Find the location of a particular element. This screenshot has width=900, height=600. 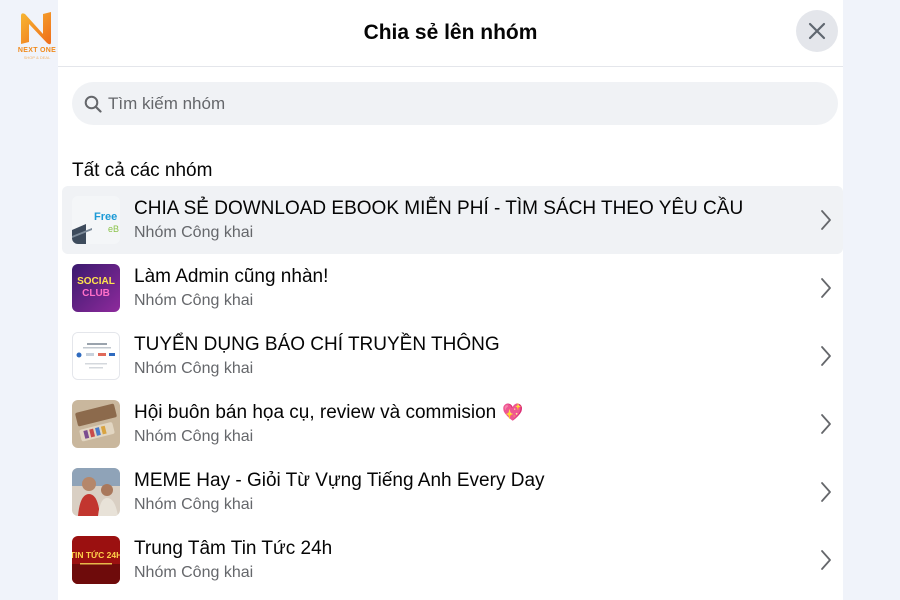

logo-text: NEXT ONE is located at coordinates (37, 50).